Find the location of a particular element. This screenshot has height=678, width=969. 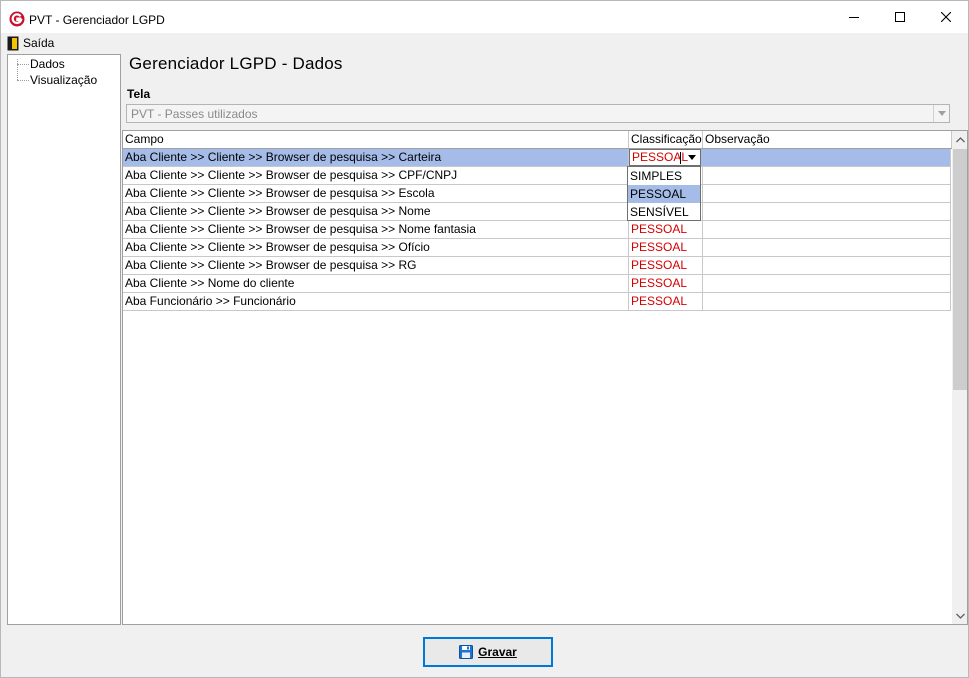

cell-campo: Aba Funcionário >> Funcionário is located at coordinates (376, 301).